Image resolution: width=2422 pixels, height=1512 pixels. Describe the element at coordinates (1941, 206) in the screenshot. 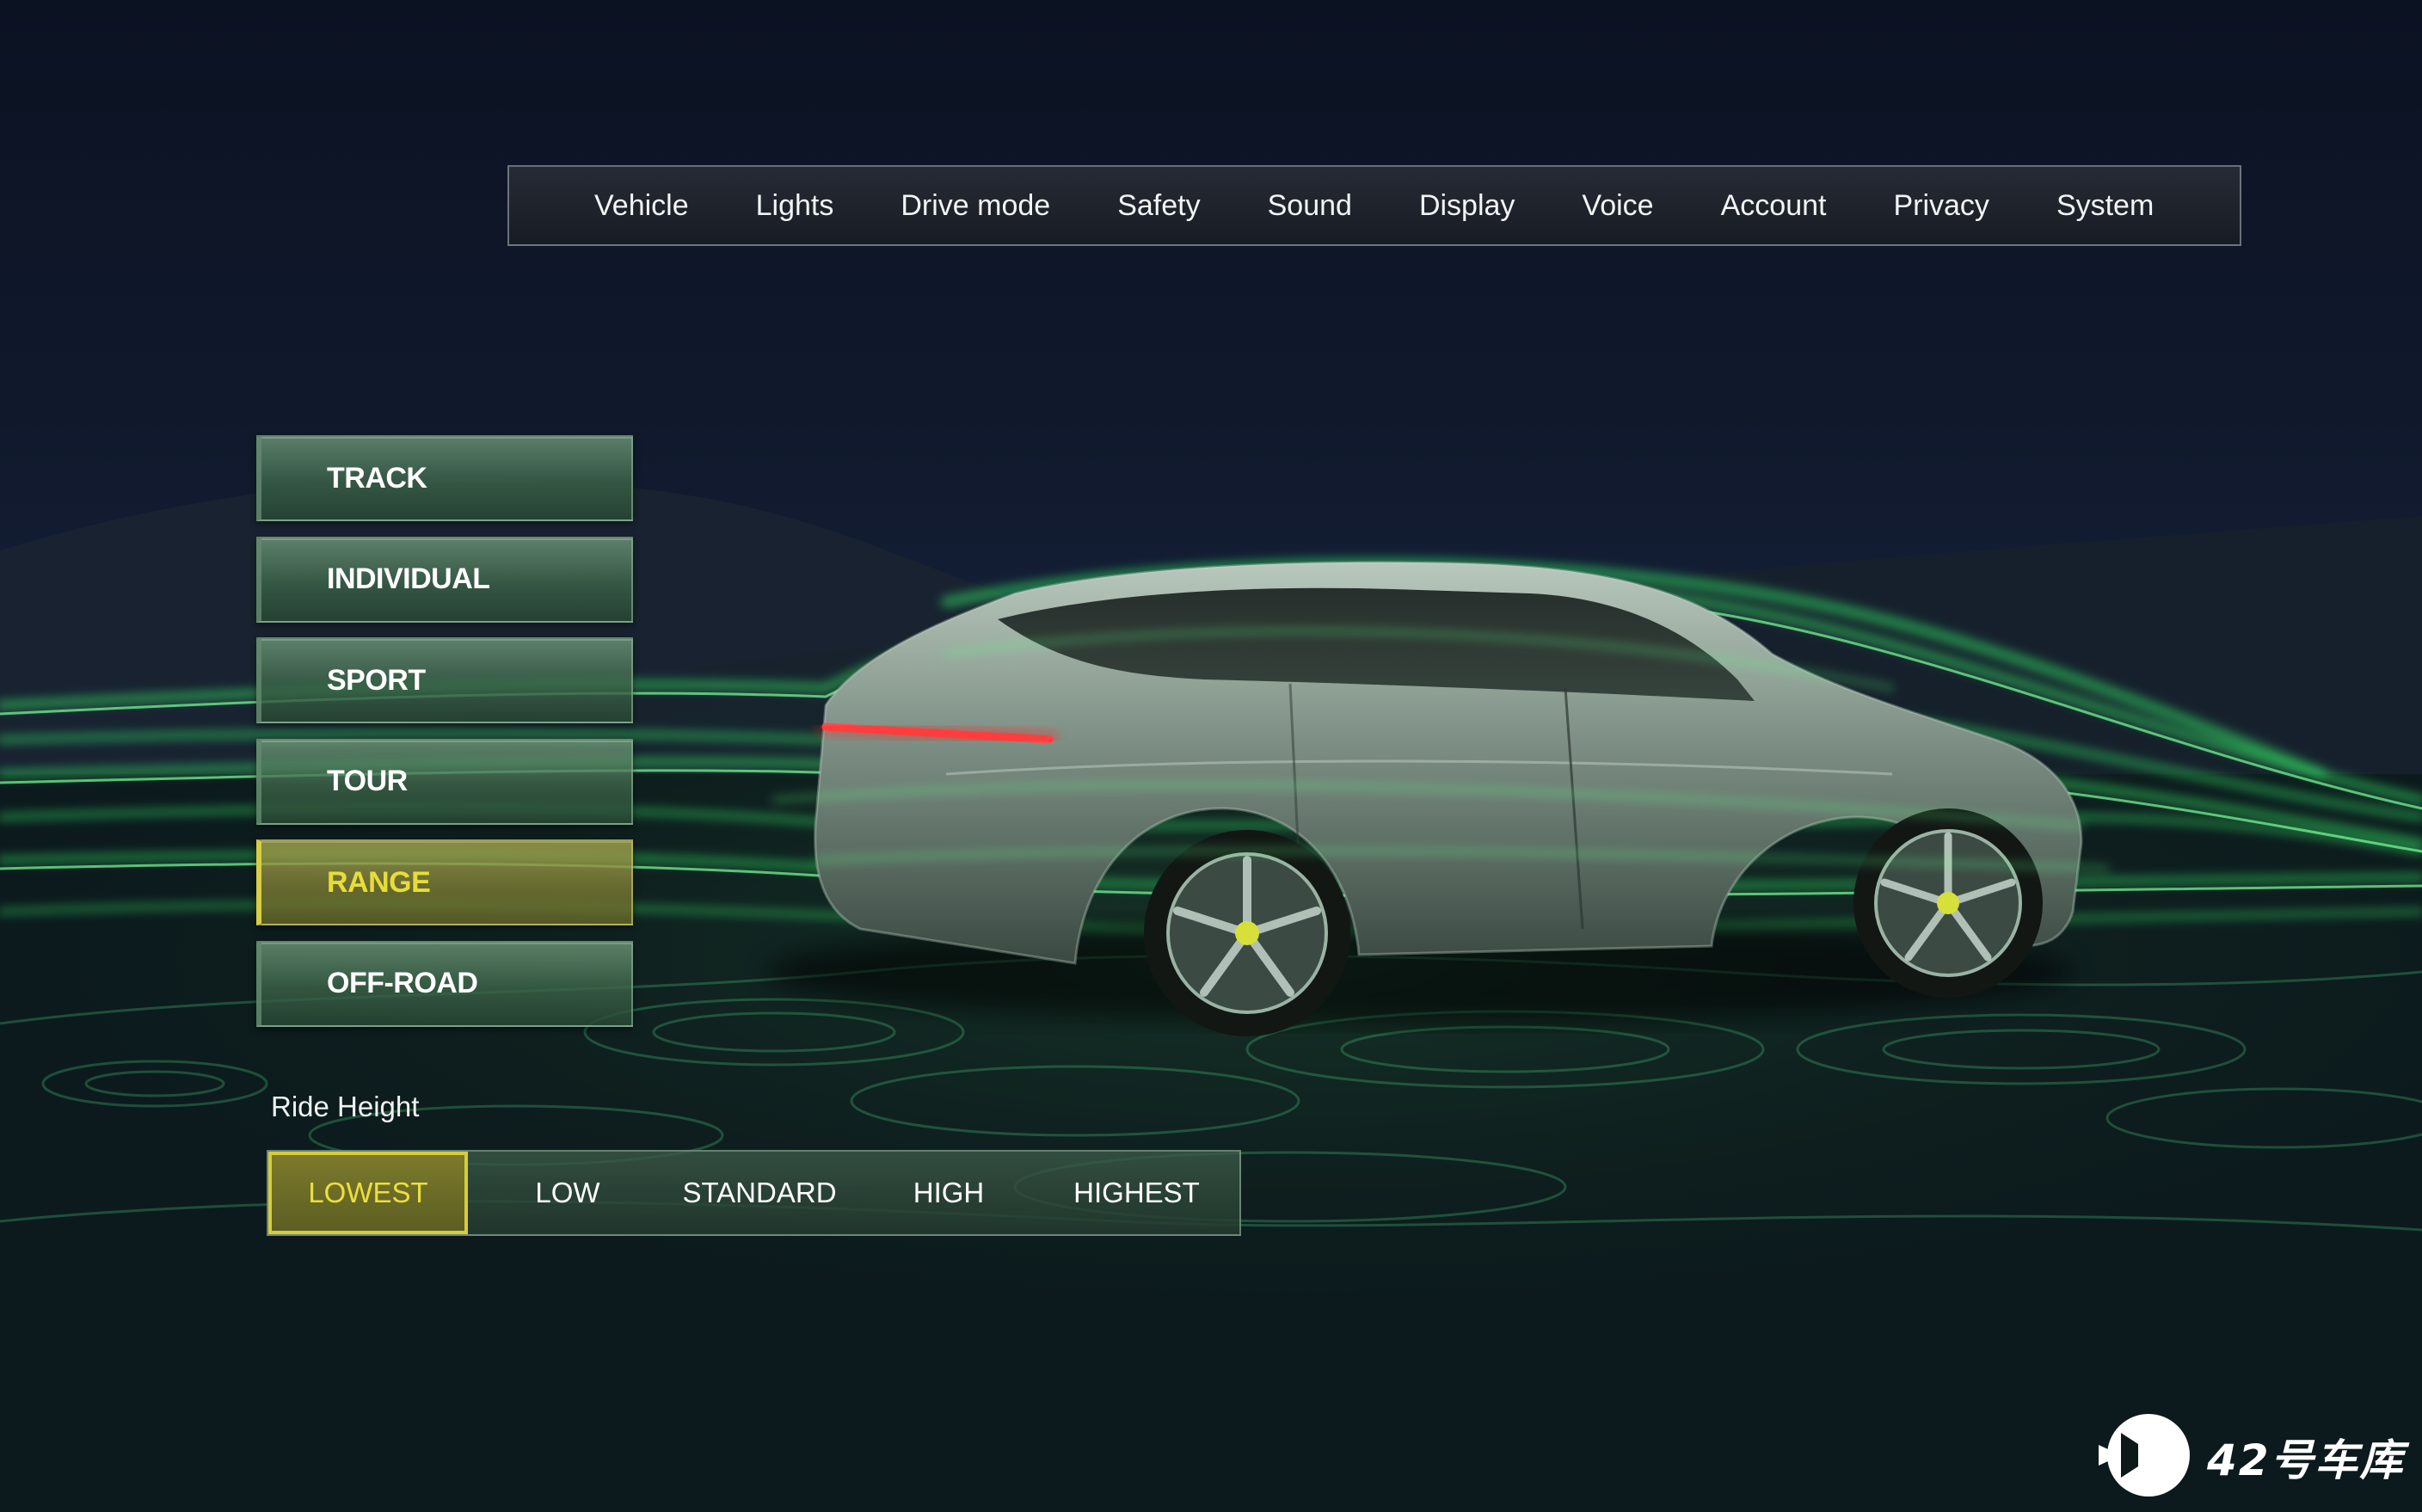

I see `tab-privacy: Privacy` at that location.